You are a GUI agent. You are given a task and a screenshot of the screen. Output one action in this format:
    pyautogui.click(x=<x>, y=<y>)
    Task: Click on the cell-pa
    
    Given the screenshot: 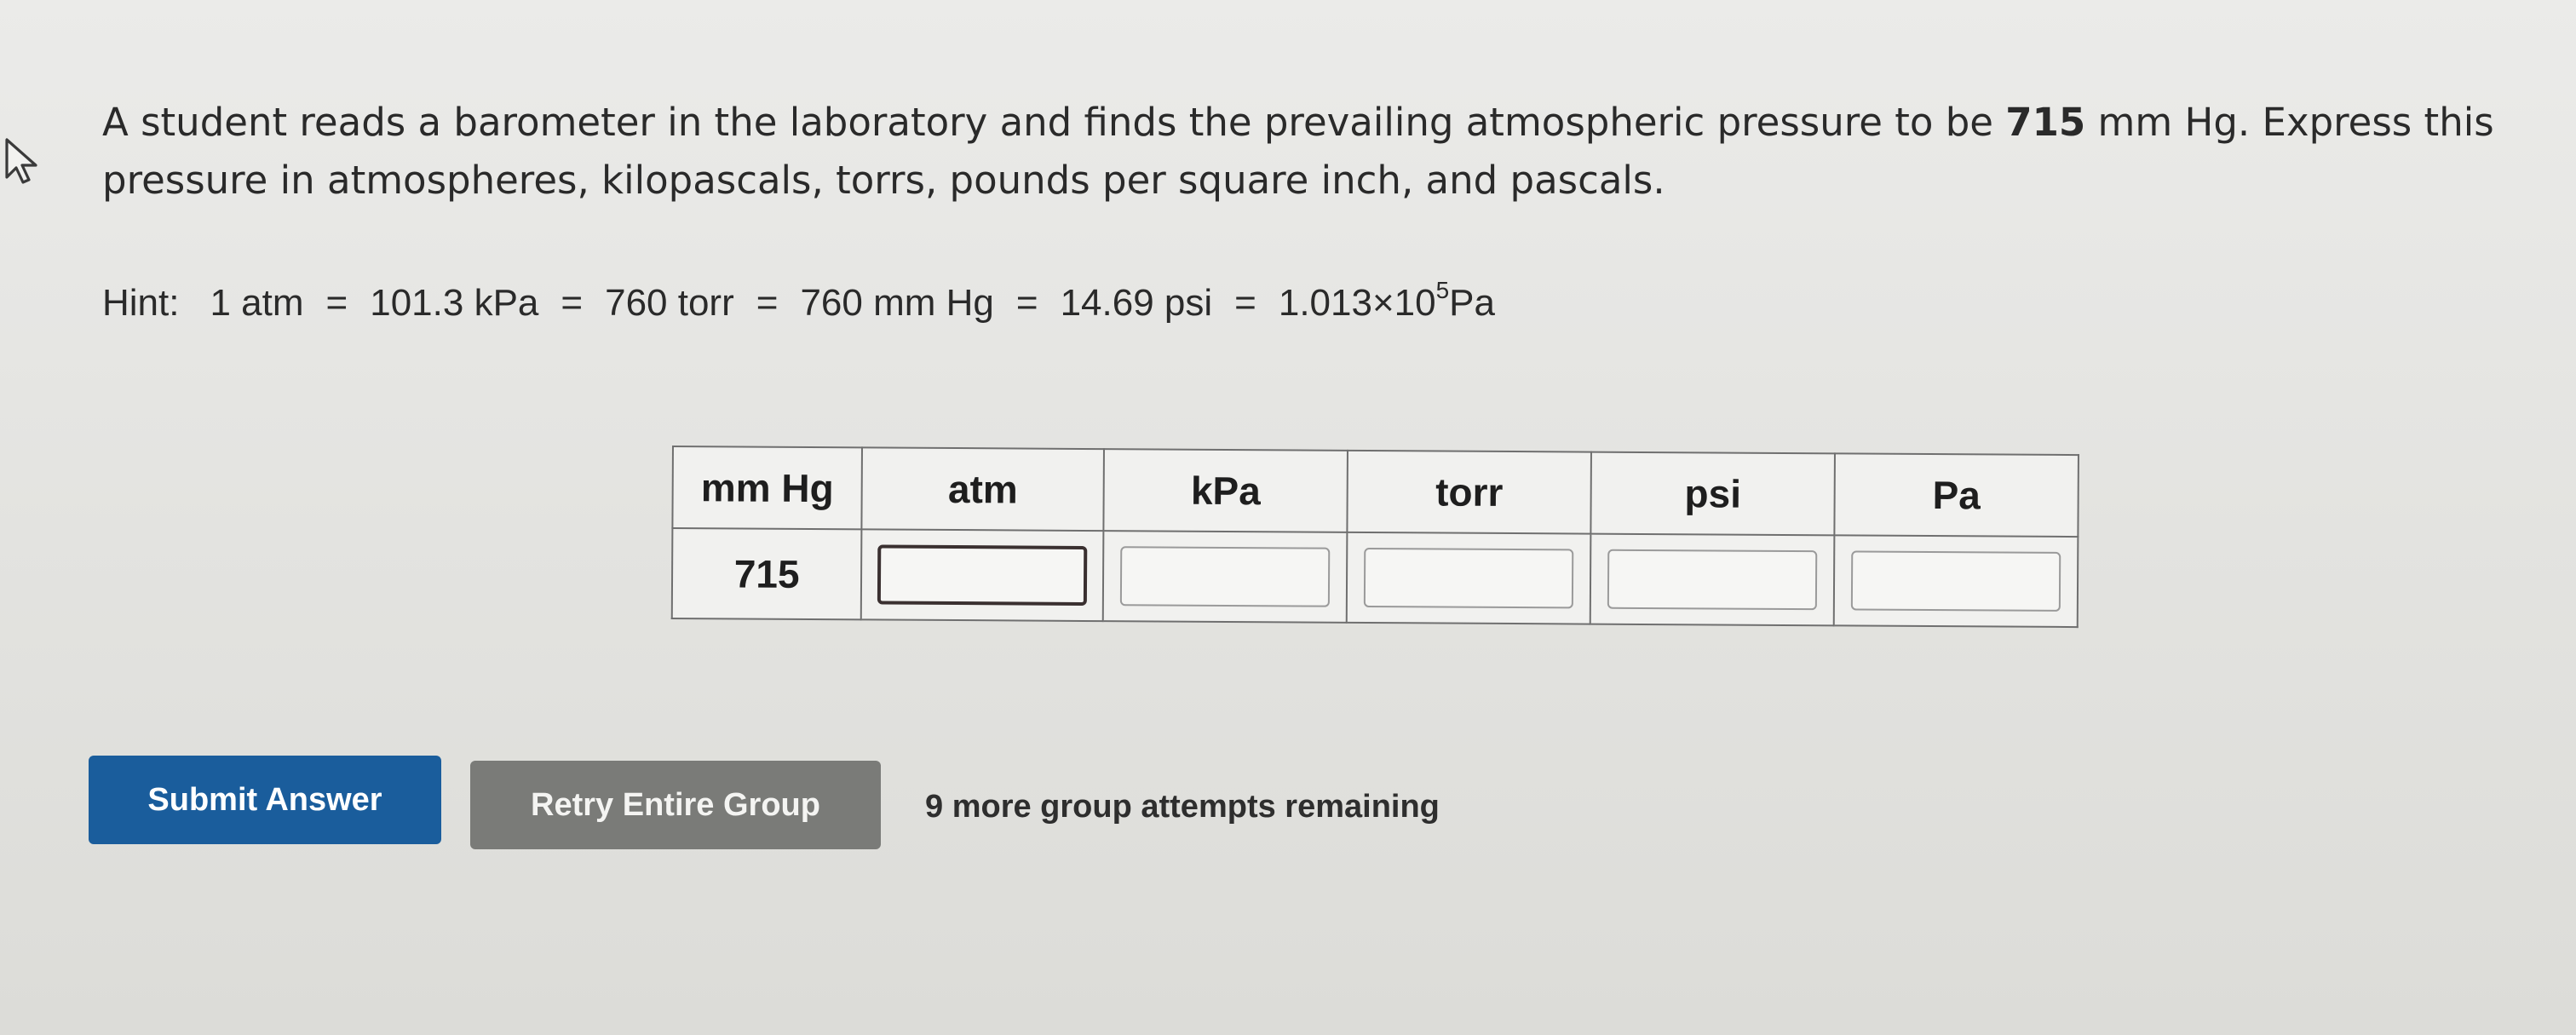 What is the action you would take?
    pyautogui.click(x=1956, y=581)
    